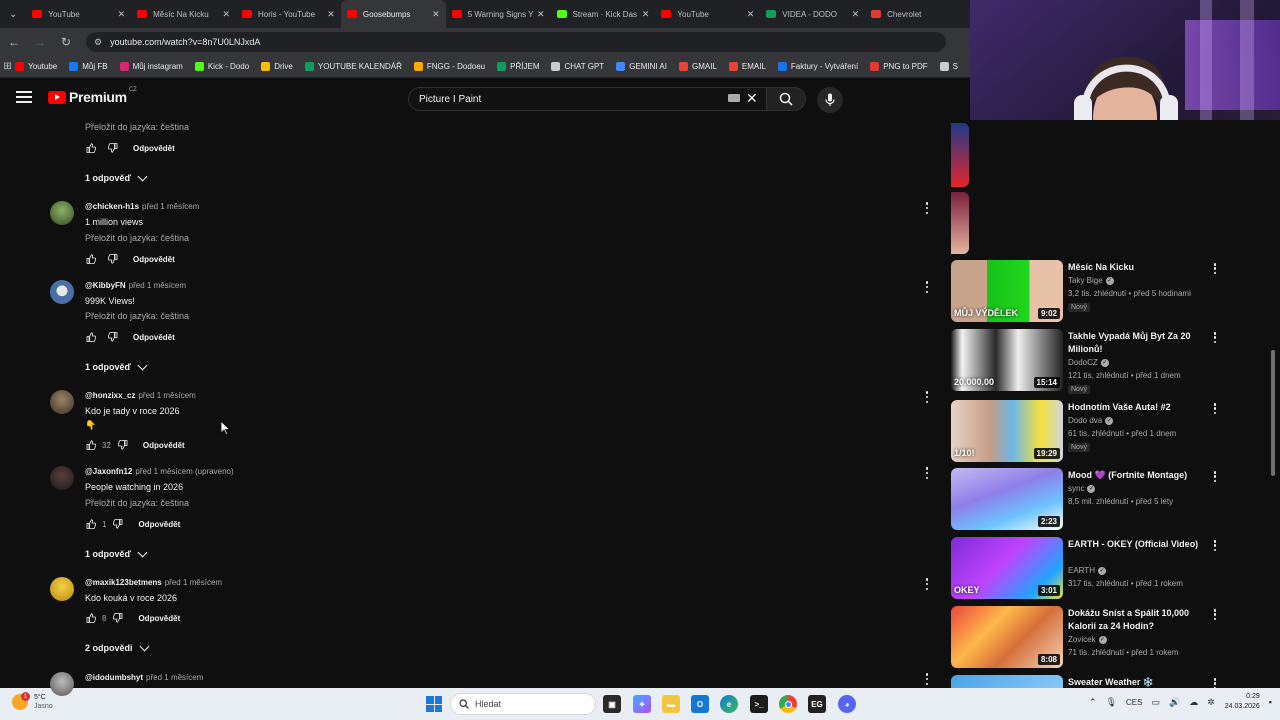 This screenshot has width=1280, height=720. Describe the element at coordinates (1211, 702) in the screenshot. I see `settings-icon: ✲` at that location.